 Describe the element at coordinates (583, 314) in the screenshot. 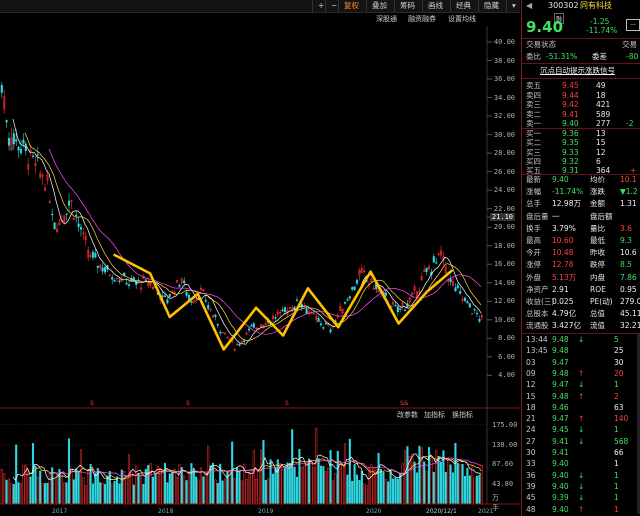

I see `stat-row: 总股本 4.79亿 总值 45.11` at that location.